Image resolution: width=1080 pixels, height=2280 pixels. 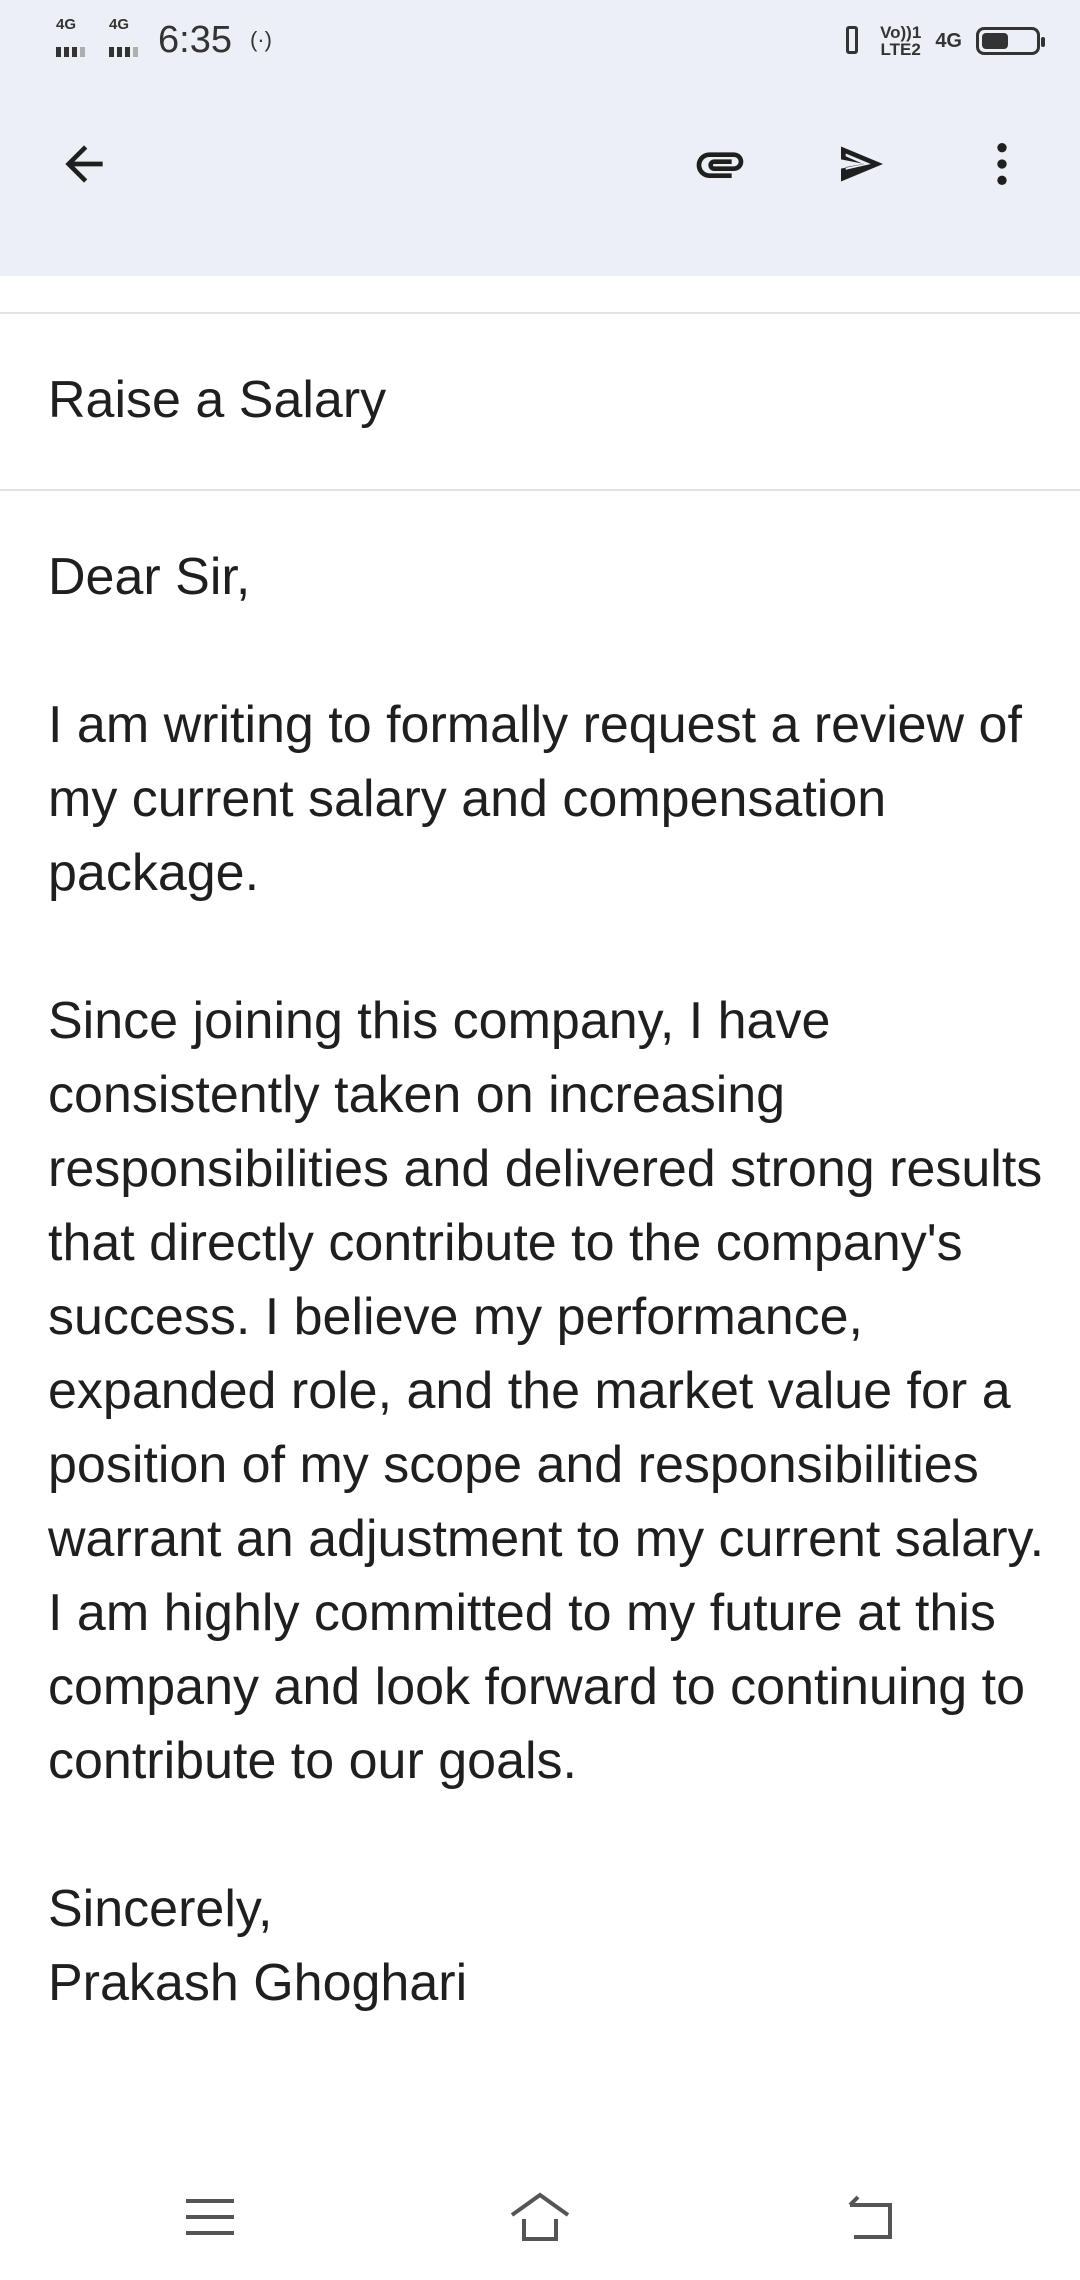 I want to click on home-icon, so click(x=540, y=2217).